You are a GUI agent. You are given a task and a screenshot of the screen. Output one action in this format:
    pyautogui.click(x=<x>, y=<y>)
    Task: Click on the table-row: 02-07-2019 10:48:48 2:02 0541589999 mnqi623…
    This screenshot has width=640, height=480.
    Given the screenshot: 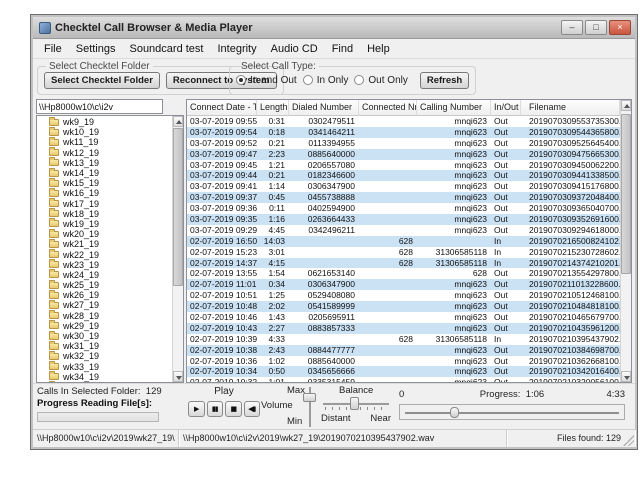 What is the action you would take?
    pyautogui.click(x=403, y=307)
    